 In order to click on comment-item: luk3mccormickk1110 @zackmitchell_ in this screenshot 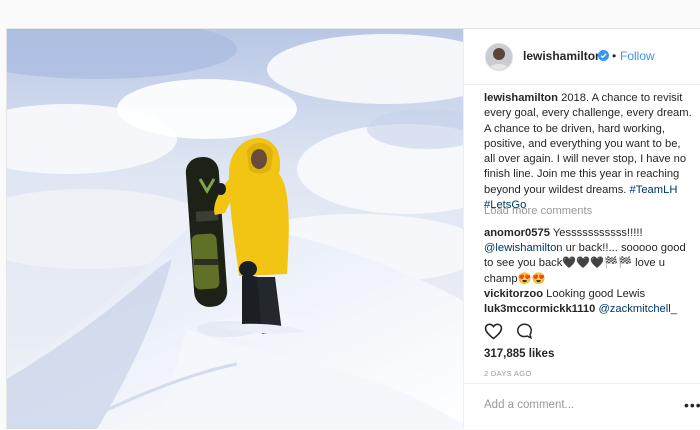, I will do `click(590, 309)`.